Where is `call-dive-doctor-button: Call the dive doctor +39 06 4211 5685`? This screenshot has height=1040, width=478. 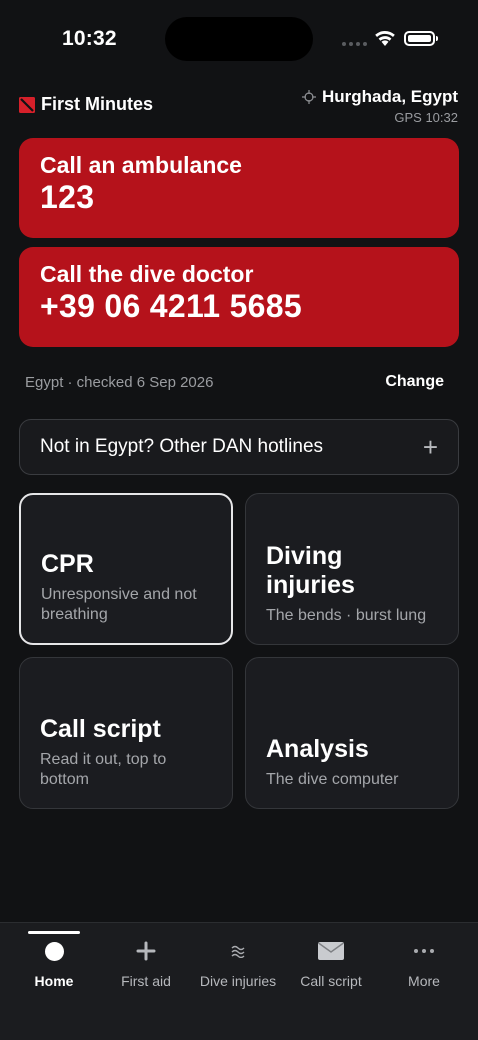
call-dive-doctor-button: Call the dive doctor +39 06 4211 5685 is located at coordinates (239, 297).